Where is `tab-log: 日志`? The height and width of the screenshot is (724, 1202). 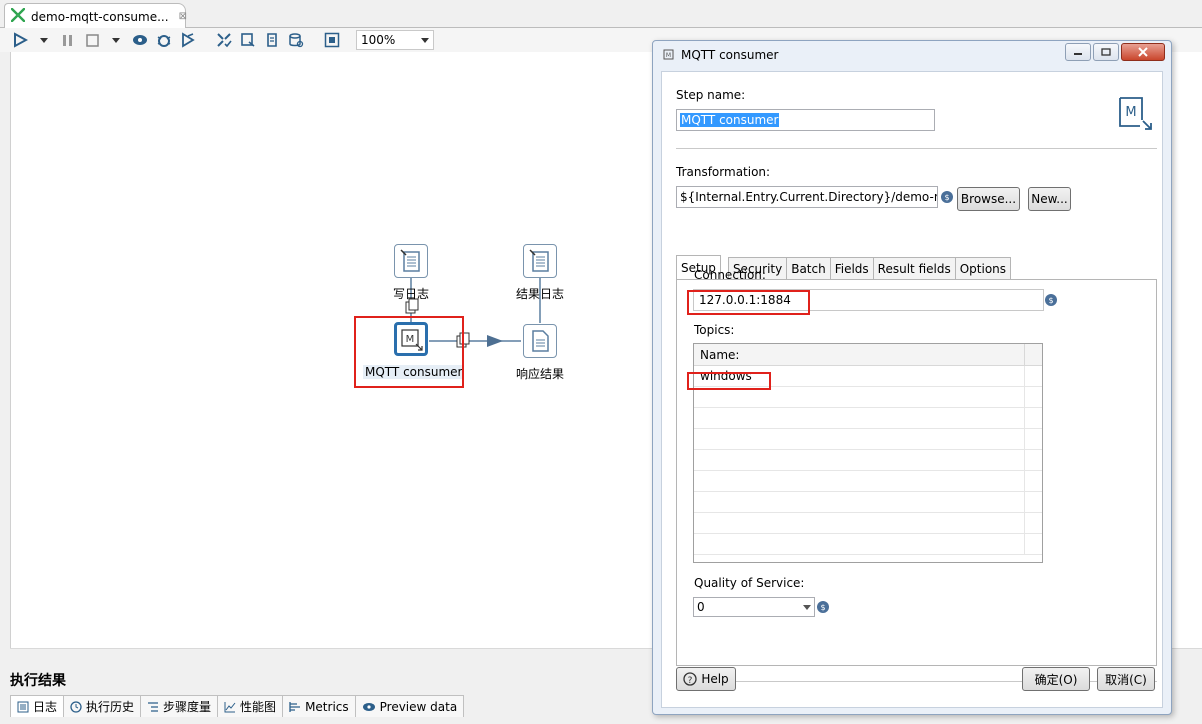
tab-log: 日志 is located at coordinates (37, 706).